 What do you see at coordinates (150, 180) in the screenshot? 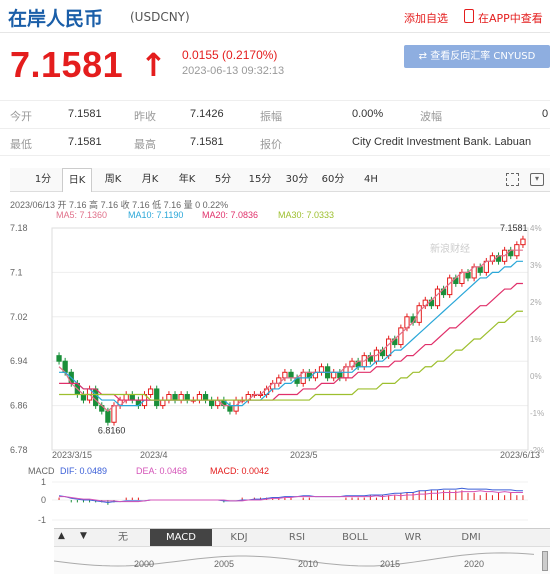
I see `tab-monthly: 月K` at bounding box center [150, 180].